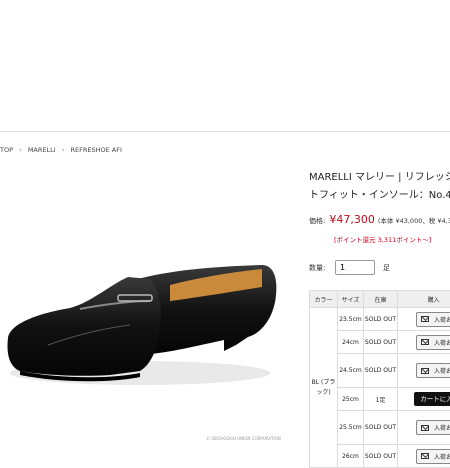 This screenshot has width=450, height=468. Describe the element at coordinates (381, 399) in the screenshot. I see `stock-status: 1足` at that location.